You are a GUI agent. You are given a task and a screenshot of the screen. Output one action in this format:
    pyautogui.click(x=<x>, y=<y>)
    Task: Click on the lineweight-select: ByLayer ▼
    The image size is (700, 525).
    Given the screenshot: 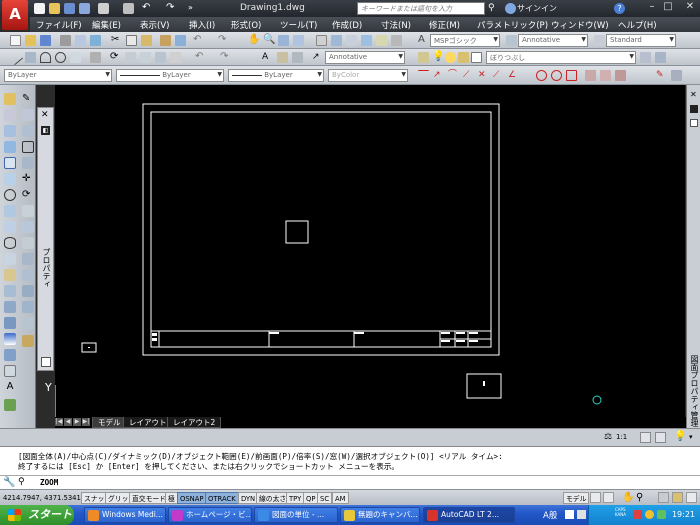 What is the action you would take?
    pyautogui.click(x=276, y=75)
    